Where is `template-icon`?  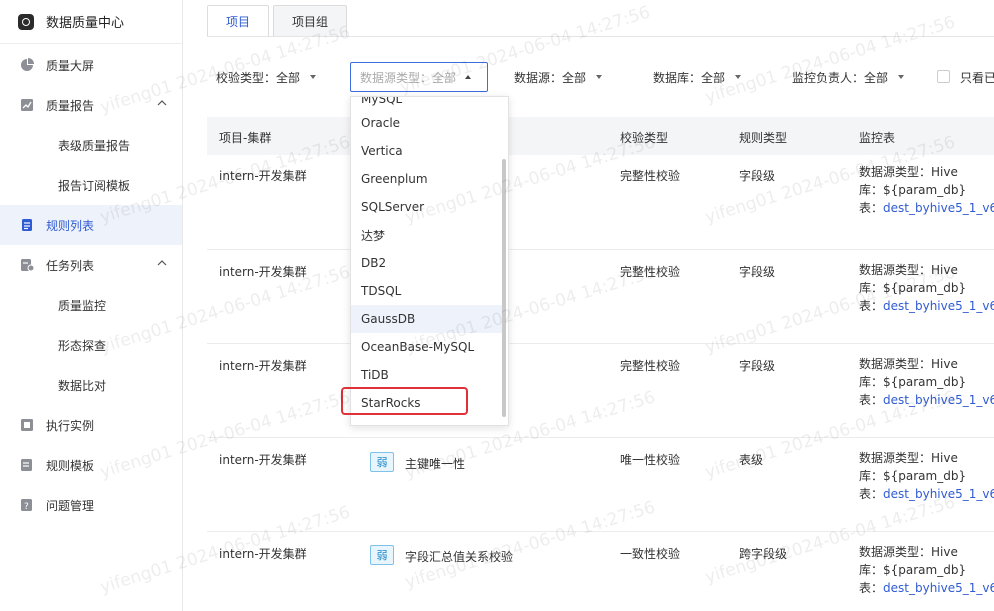
template-icon is located at coordinates (27, 465).